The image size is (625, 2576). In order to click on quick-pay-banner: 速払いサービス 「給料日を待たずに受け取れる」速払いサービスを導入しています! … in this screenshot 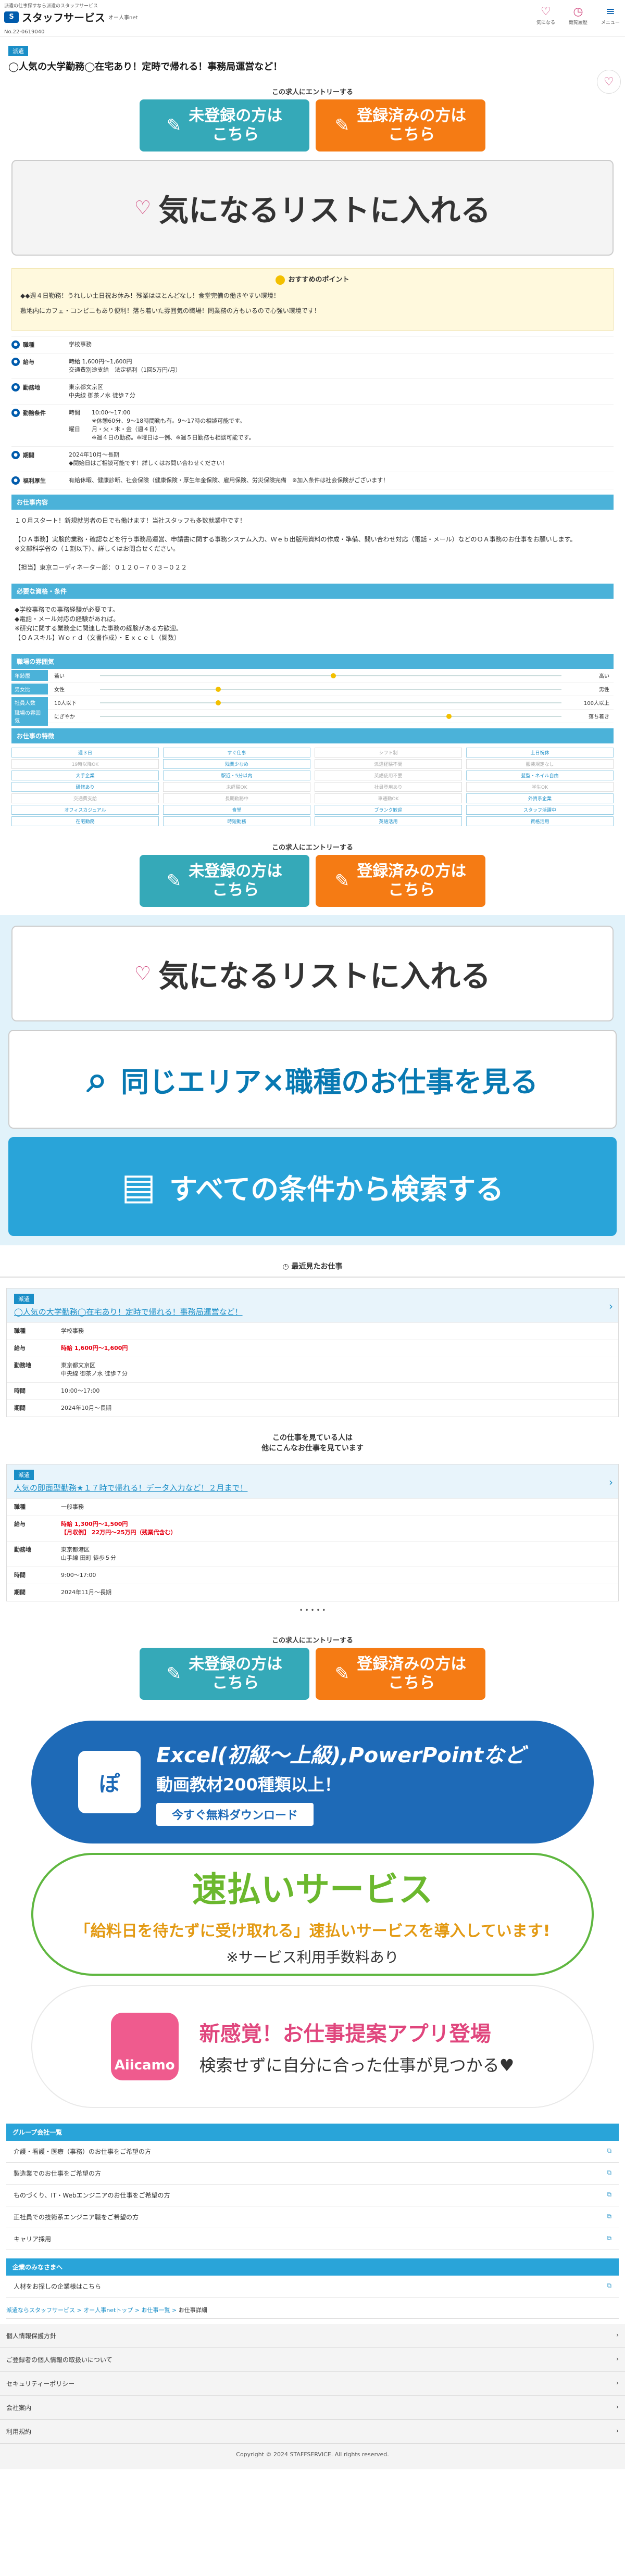, I will do `click(312, 1915)`.